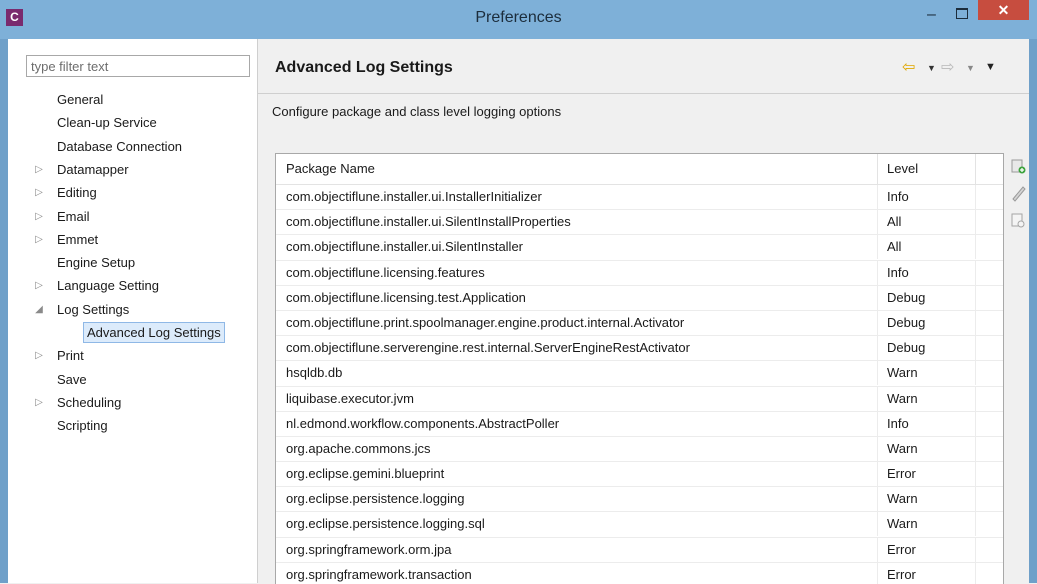 The image size is (1037, 584). I want to click on table-row: org.apache.commons.jcs Warn, so click(639, 449).